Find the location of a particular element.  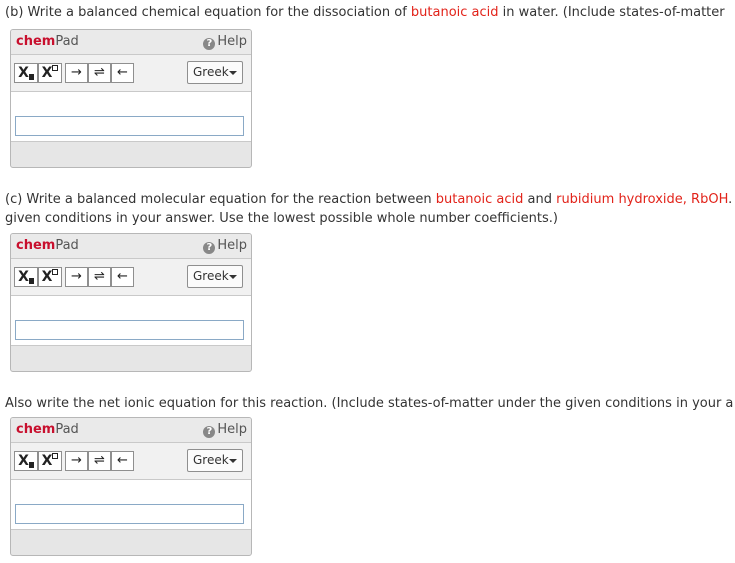

highlight-rubidium-hydroxide: rubidium hydroxide, RbOH is located at coordinates (642, 199).